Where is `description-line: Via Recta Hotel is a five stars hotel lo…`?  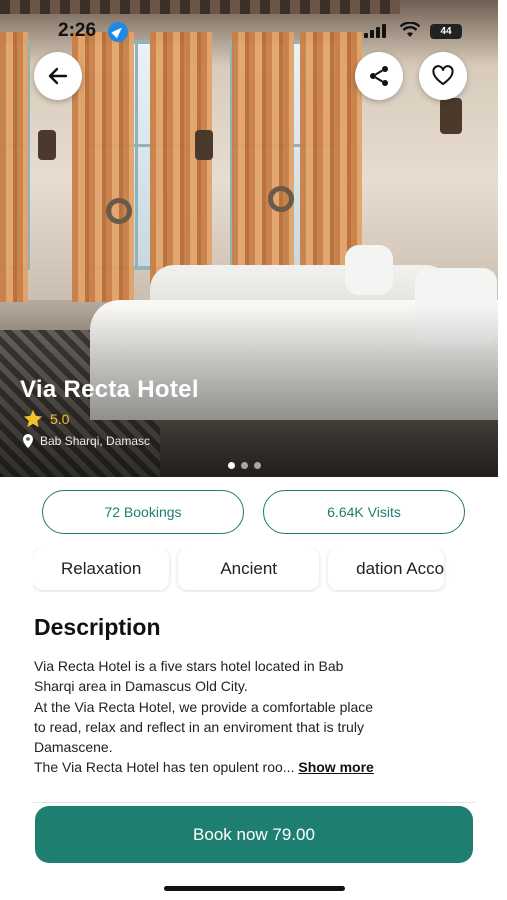 description-line: Via Recta Hotel is a five stars hotel lo… is located at coordinates (189, 666).